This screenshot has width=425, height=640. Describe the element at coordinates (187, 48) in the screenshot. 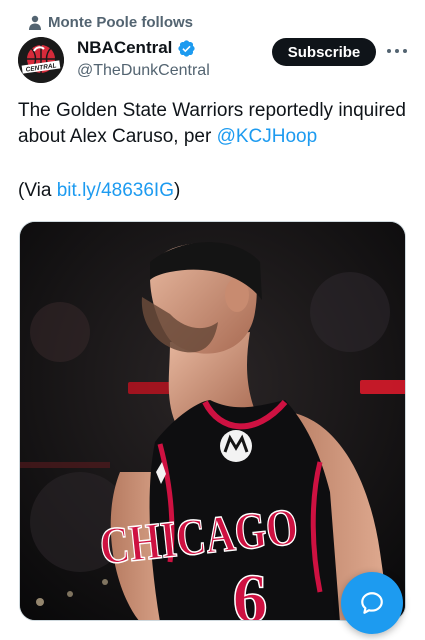

I see `verified-badge-icon` at that location.